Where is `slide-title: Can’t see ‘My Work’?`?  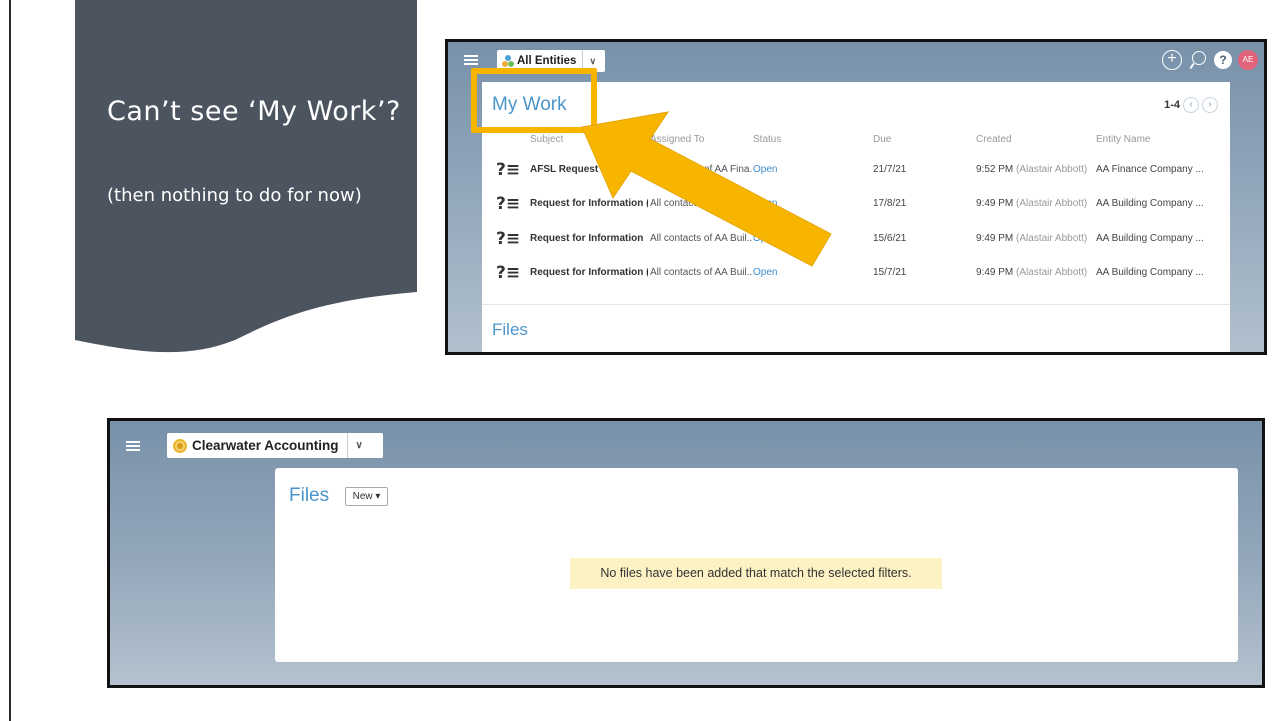 slide-title: Can’t see ‘My Work’? is located at coordinates (254, 111).